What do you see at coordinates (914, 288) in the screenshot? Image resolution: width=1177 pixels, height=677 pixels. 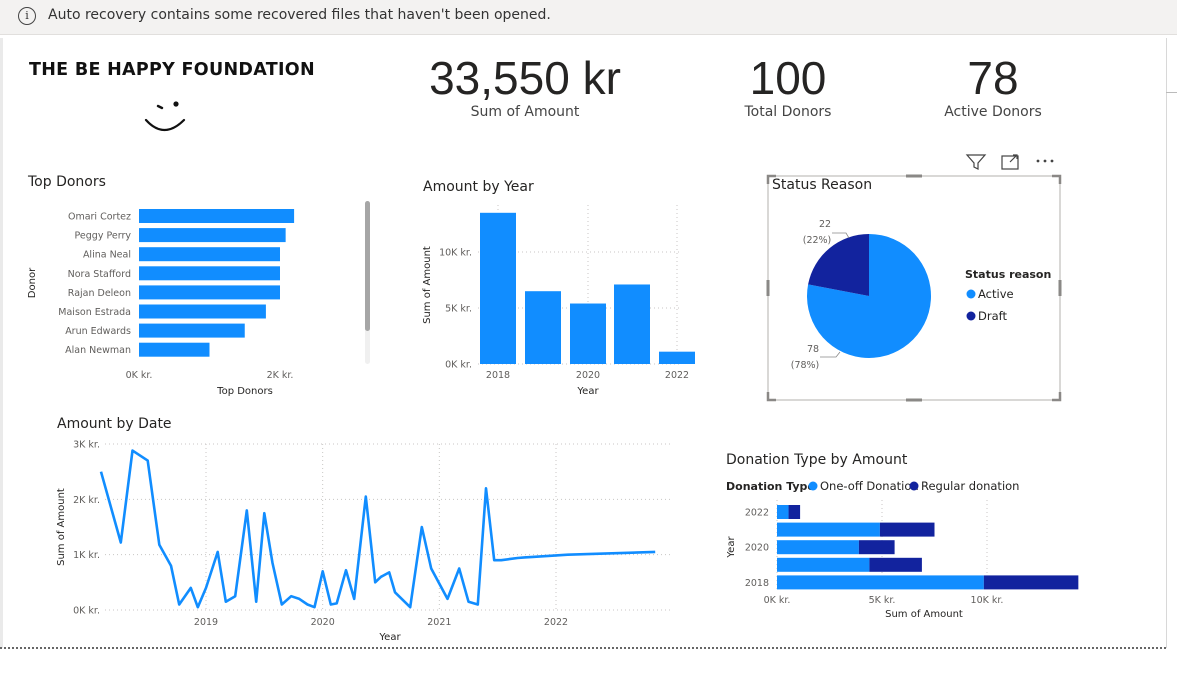 I see `visual-selection-frame` at bounding box center [914, 288].